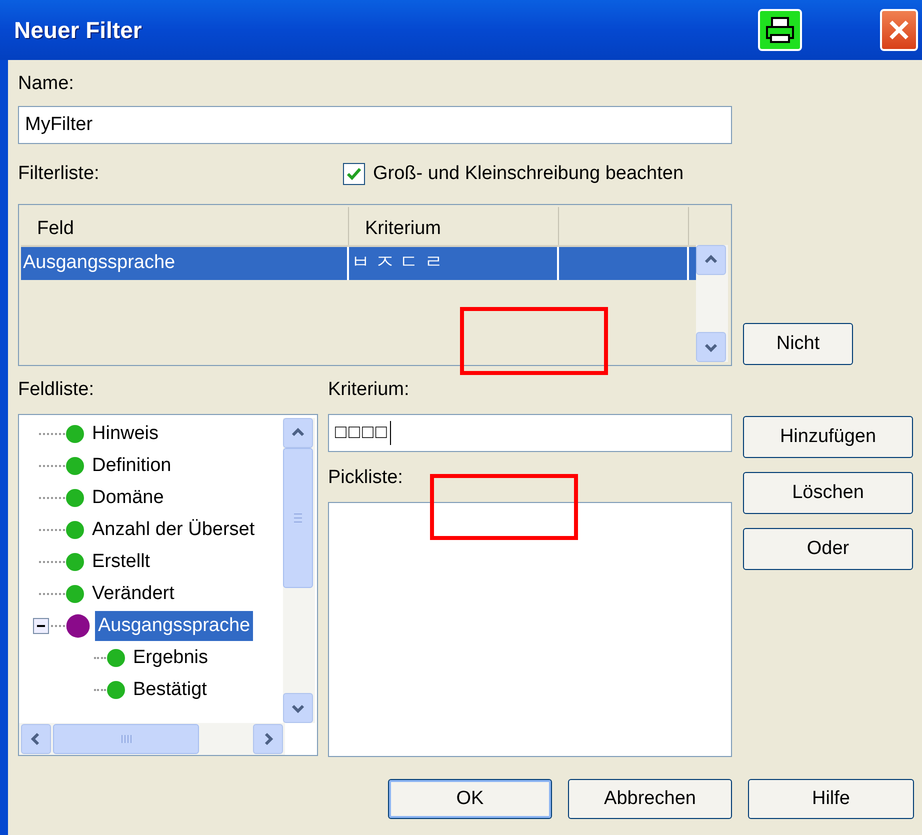  What do you see at coordinates (268, 739) in the screenshot?
I see `scroll-right-button` at bounding box center [268, 739].